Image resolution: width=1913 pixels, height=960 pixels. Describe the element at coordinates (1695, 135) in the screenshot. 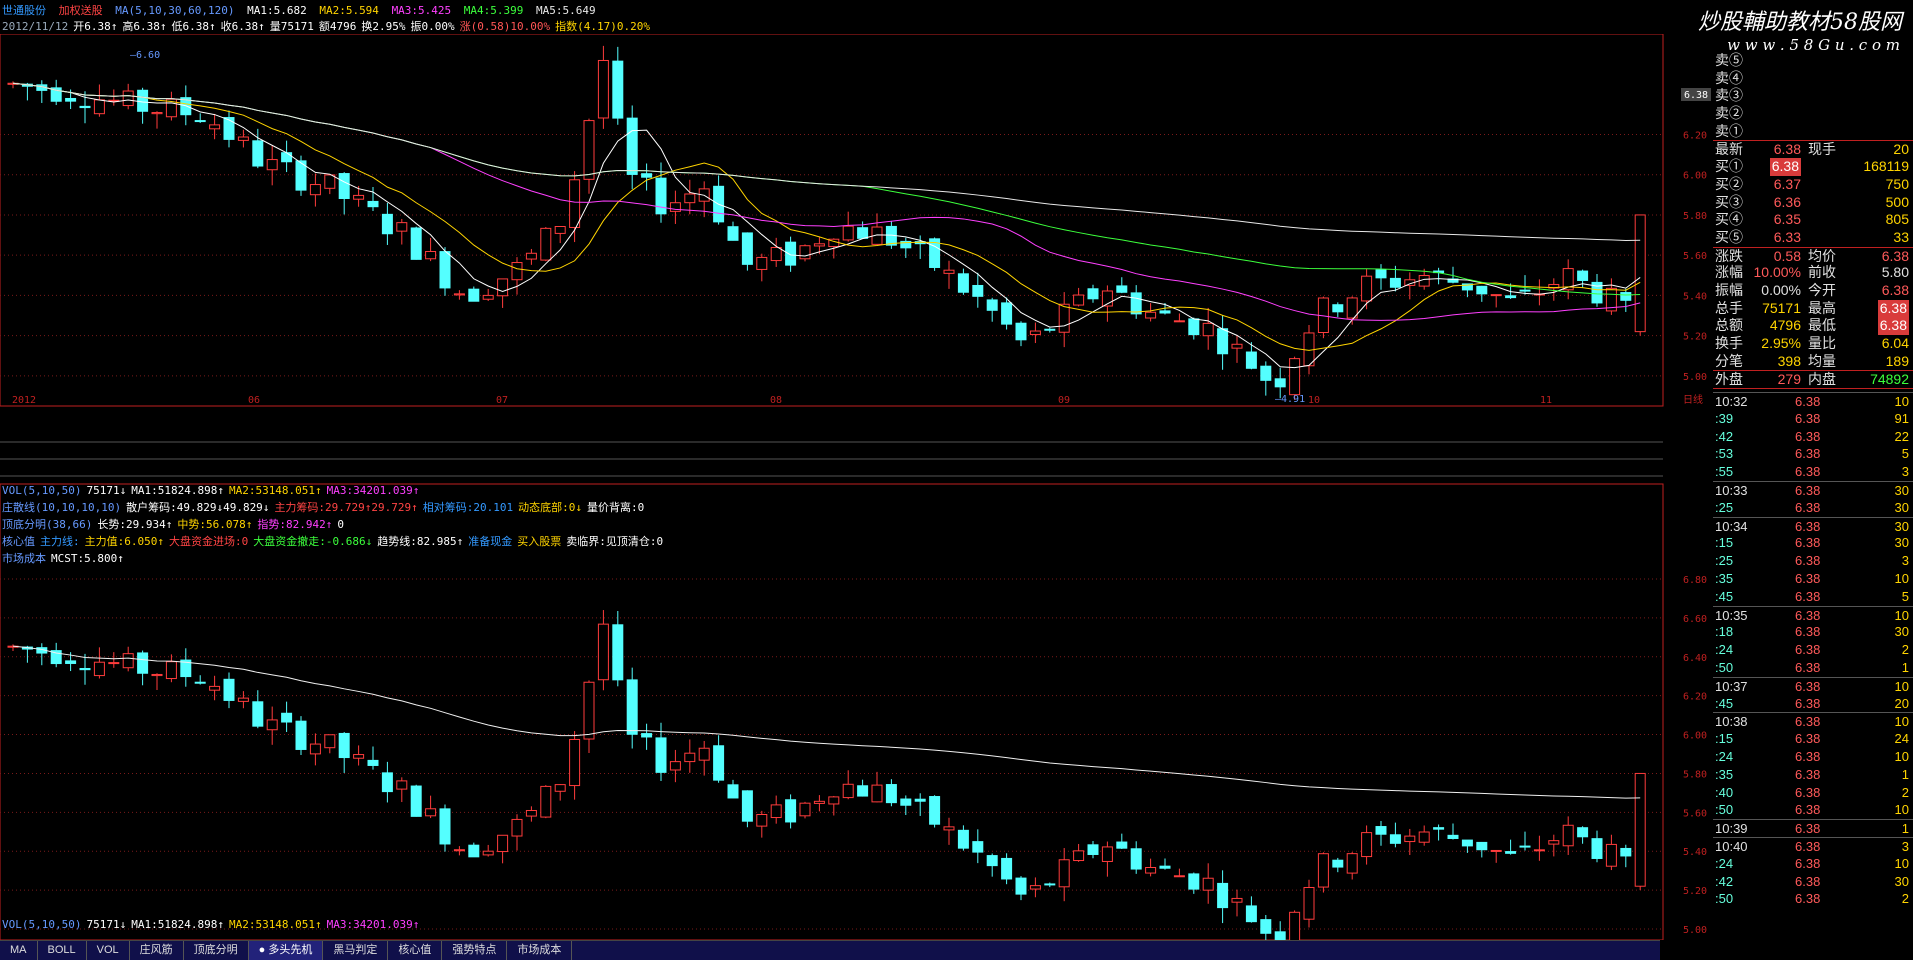

I see `y-tick-label: 6.20` at that location.